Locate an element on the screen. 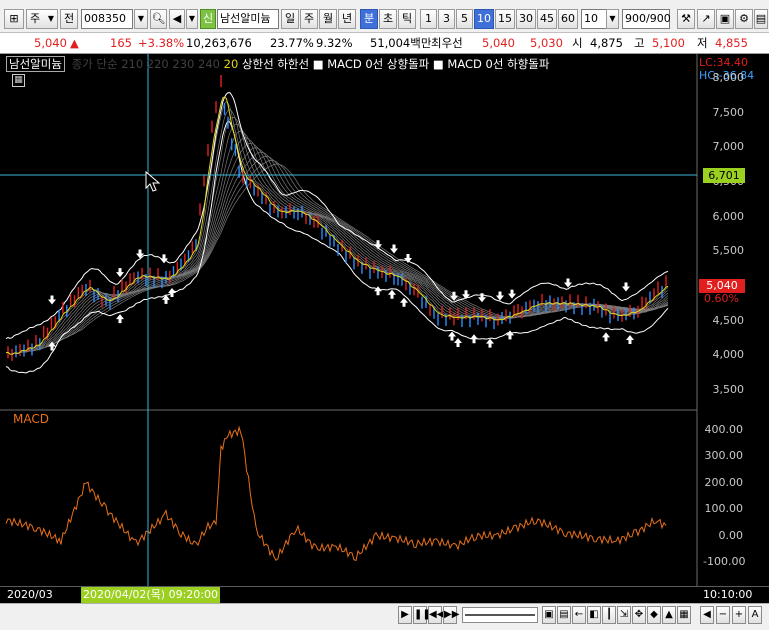 The width and height of the screenshot is (769, 630). type-button: 전 is located at coordinates (69, 19).